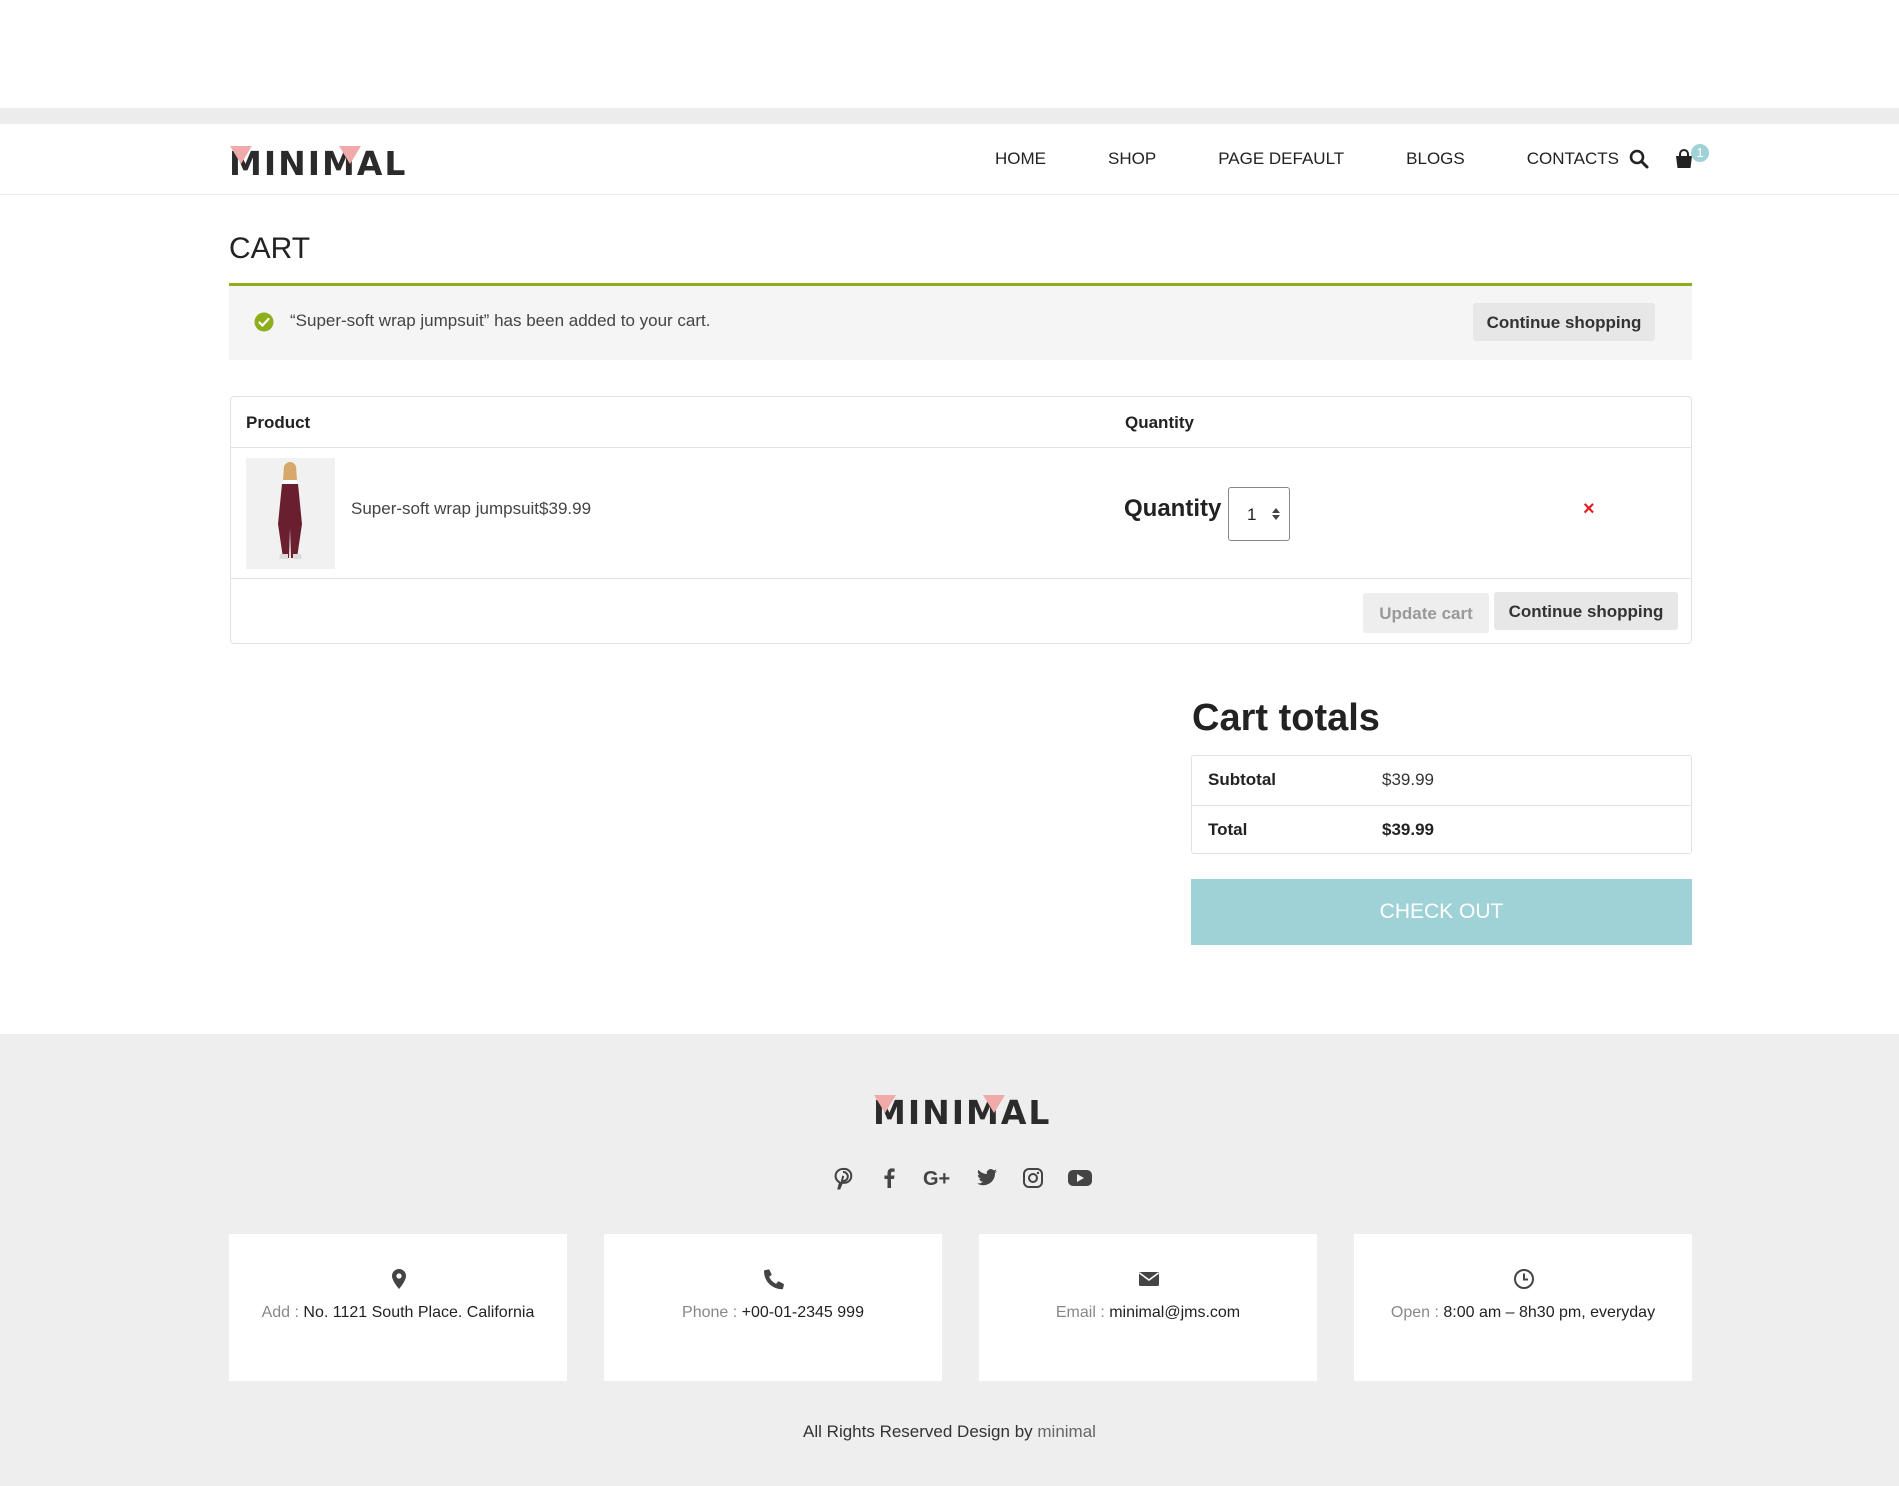 This screenshot has height=1486, width=1899. I want to click on remove-item-button: ×, so click(1589, 509).